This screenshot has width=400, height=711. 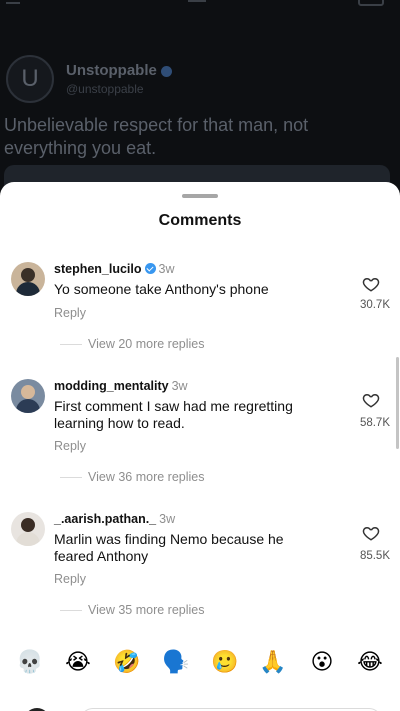 What do you see at coordinates (13, 2) in the screenshot?
I see `back-icon` at bounding box center [13, 2].